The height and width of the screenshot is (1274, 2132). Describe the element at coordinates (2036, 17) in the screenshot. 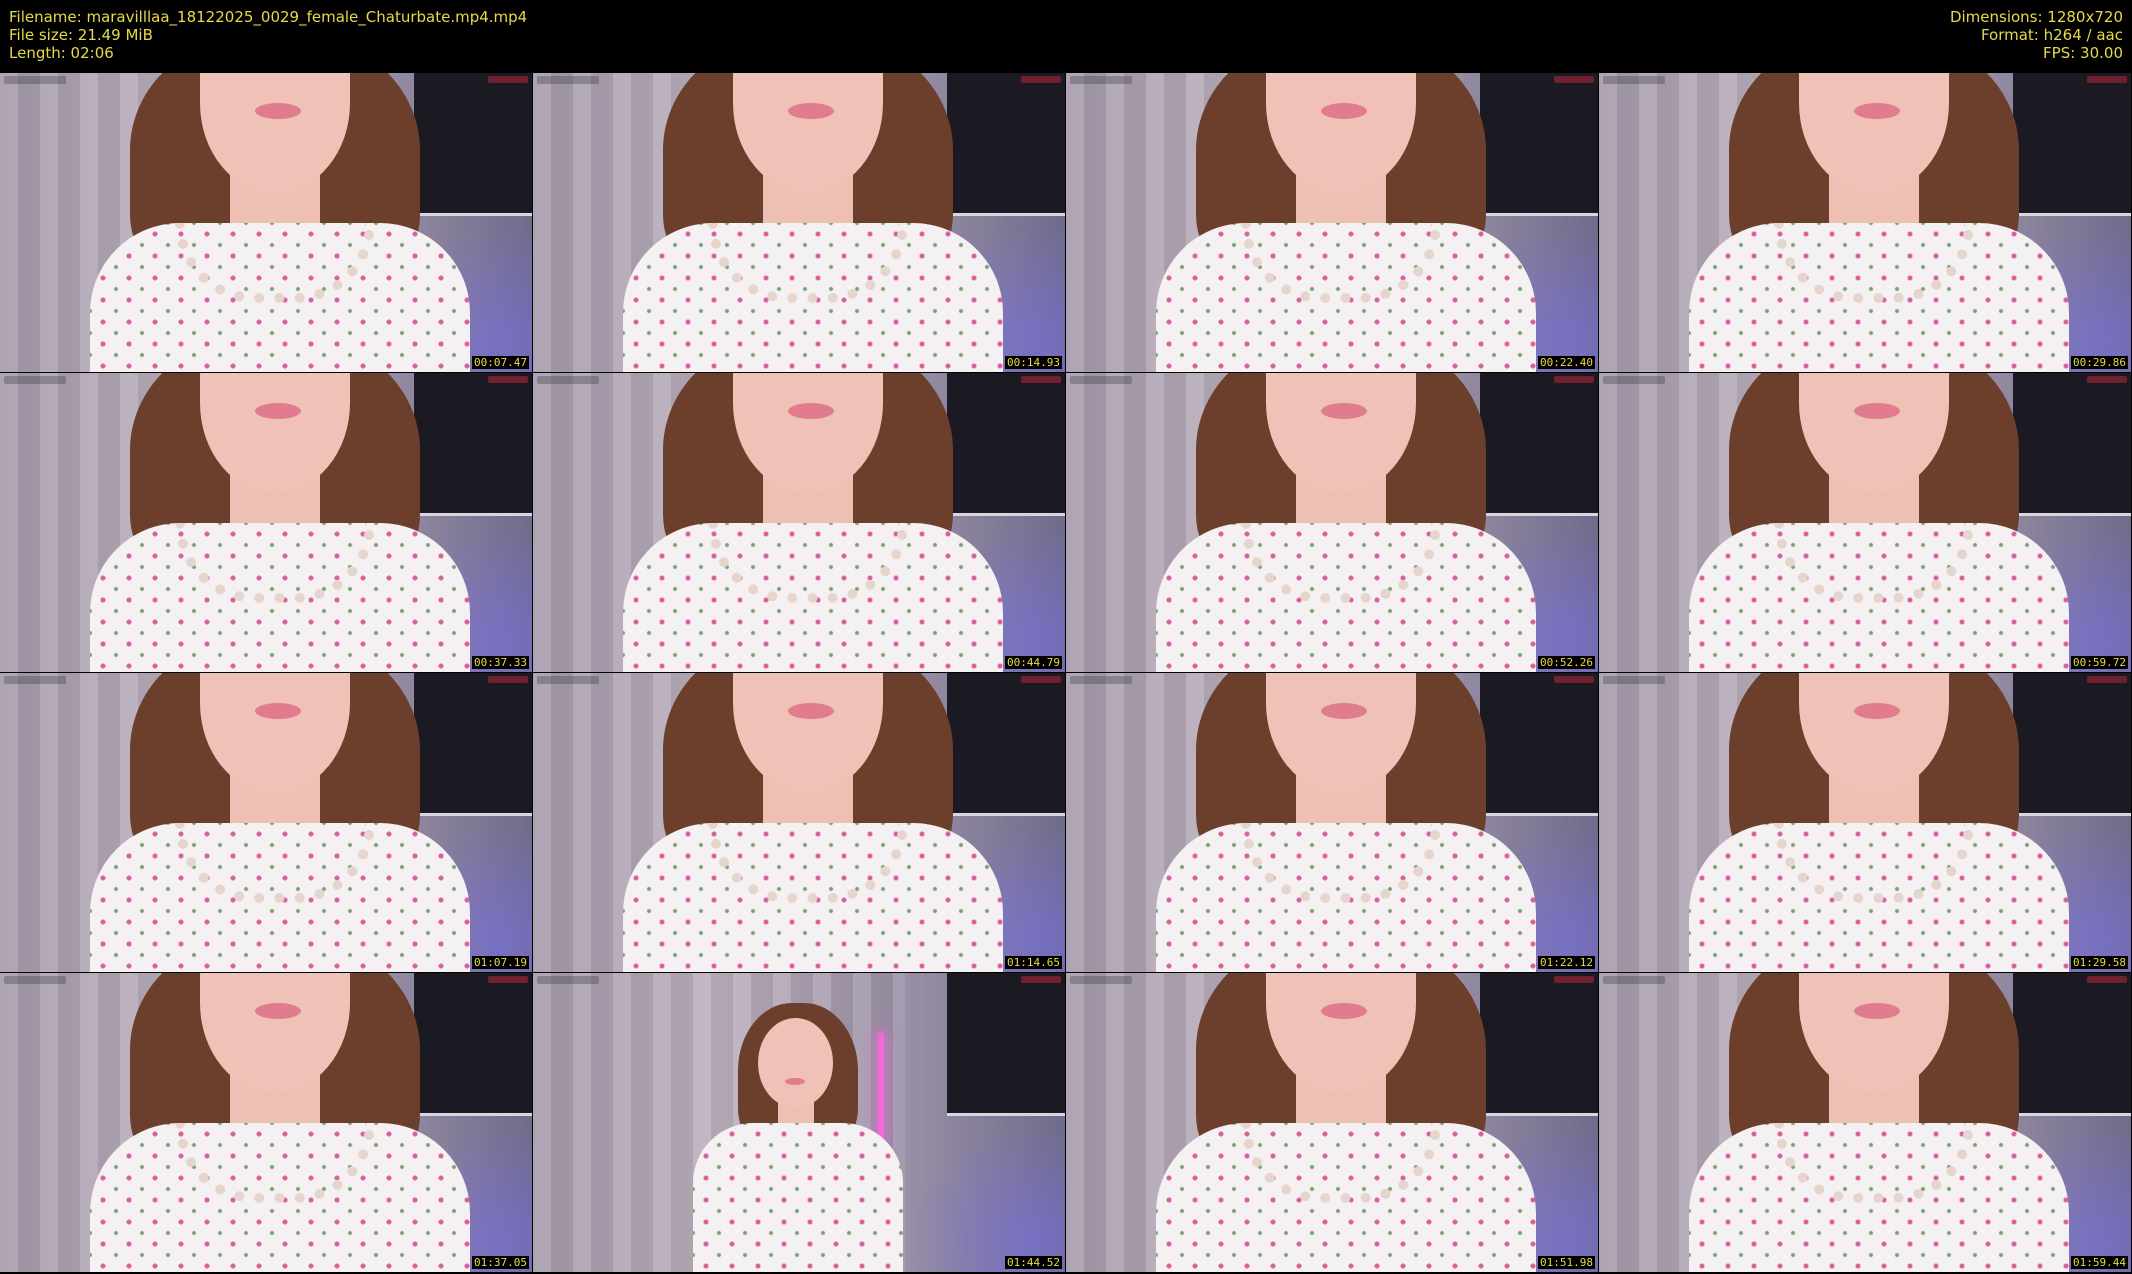

I see `dimensions-text: Dimensions: 1280x720` at that location.